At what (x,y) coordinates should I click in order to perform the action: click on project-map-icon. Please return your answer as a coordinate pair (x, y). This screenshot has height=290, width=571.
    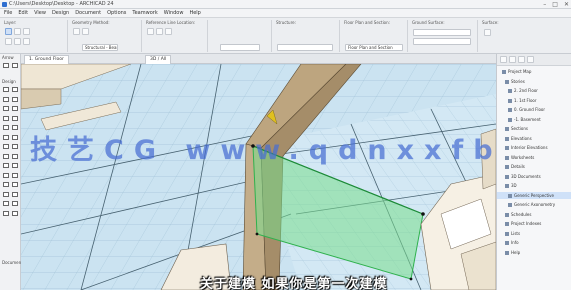
    Looking at the image, I should click on (503, 59).